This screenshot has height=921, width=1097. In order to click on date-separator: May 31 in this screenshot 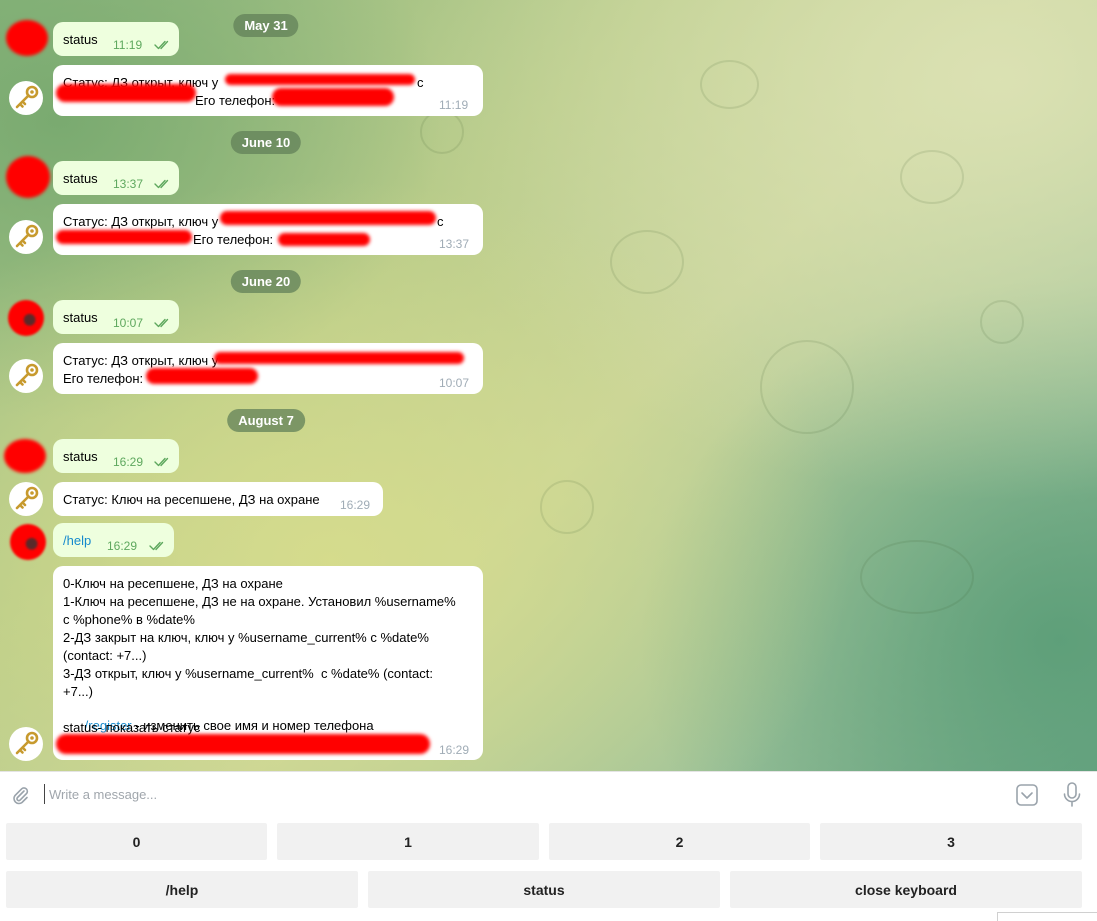, I will do `click(266, 25)`.